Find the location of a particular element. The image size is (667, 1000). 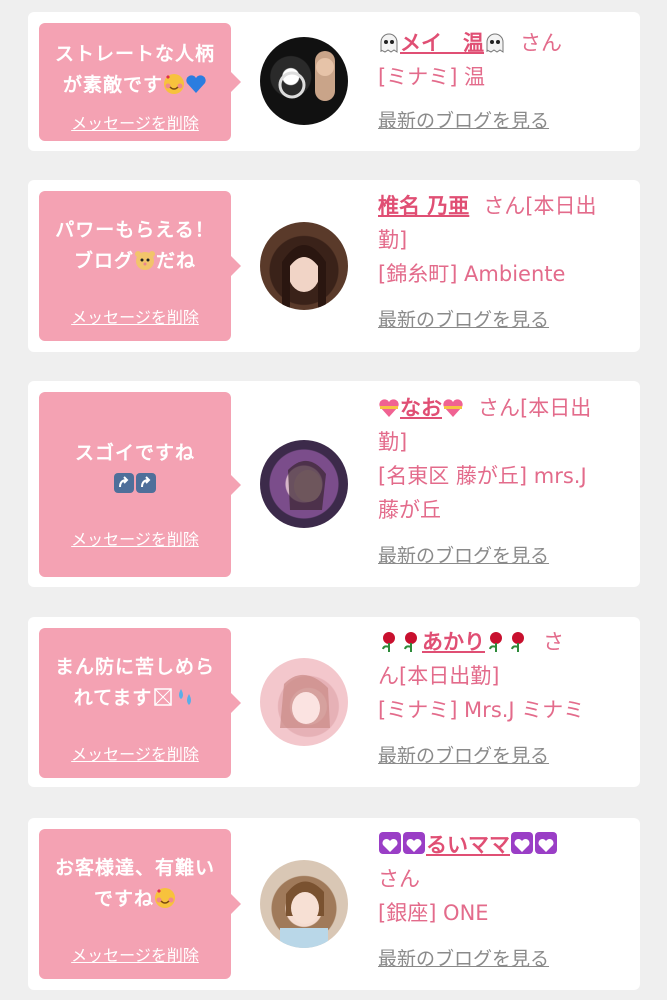

shop-label: [ミナミ] 温 is located at coordinates (432, 77).